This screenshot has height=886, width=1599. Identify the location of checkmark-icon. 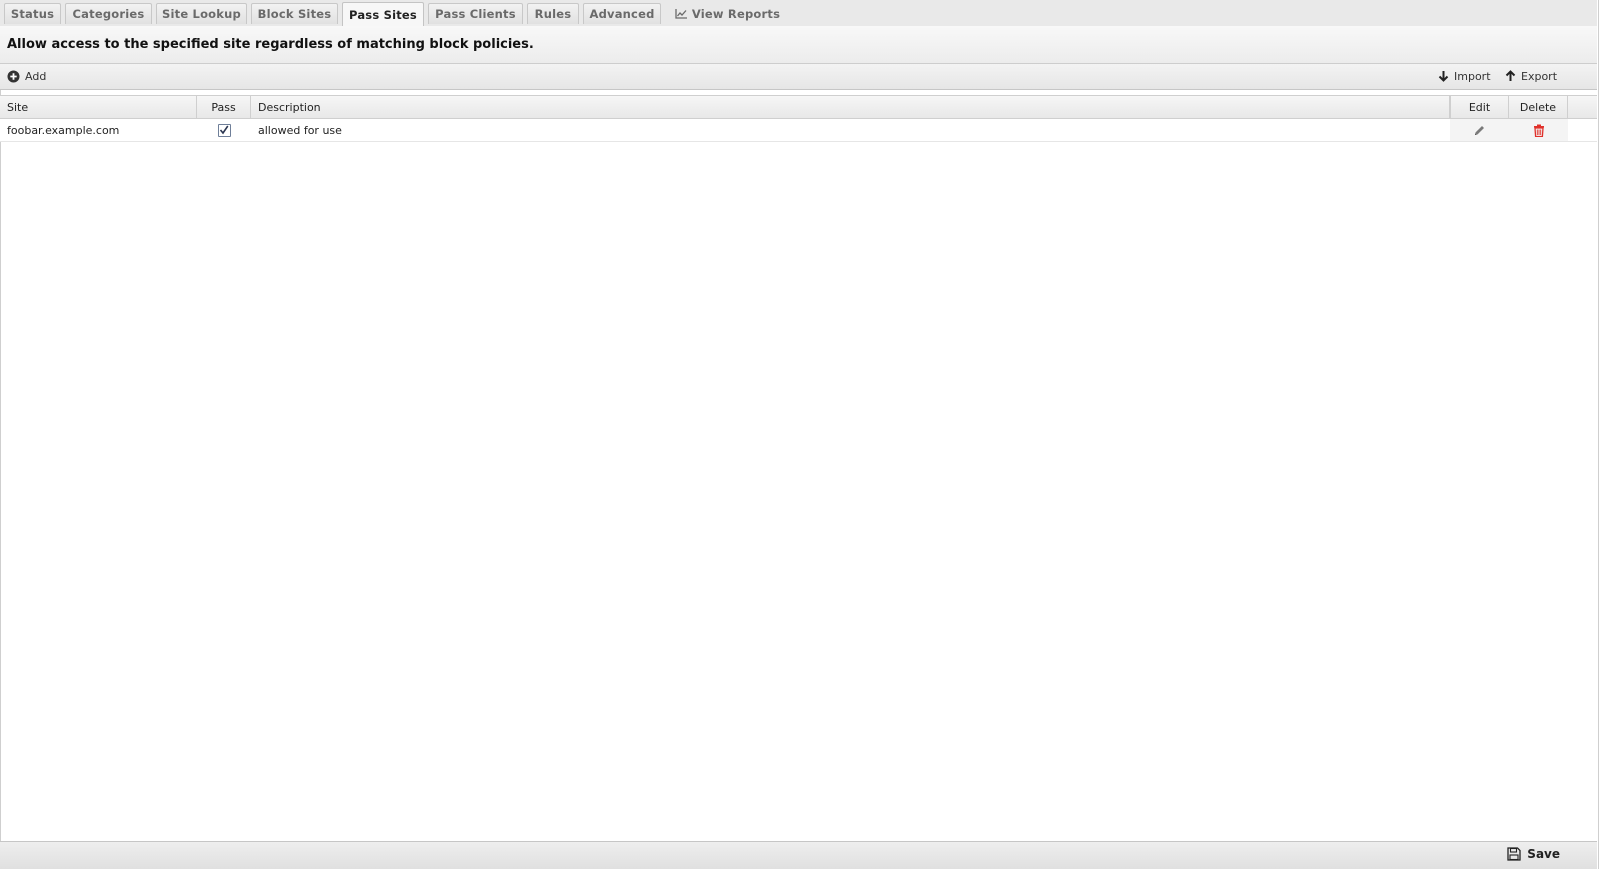
(224, 130).